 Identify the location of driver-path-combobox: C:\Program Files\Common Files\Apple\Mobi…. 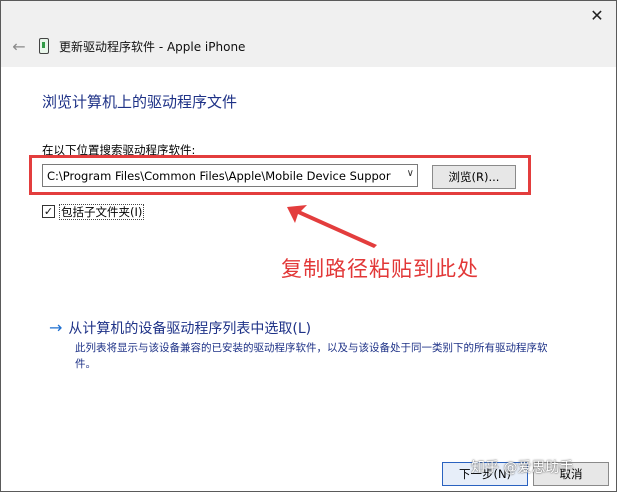
(230, 175).